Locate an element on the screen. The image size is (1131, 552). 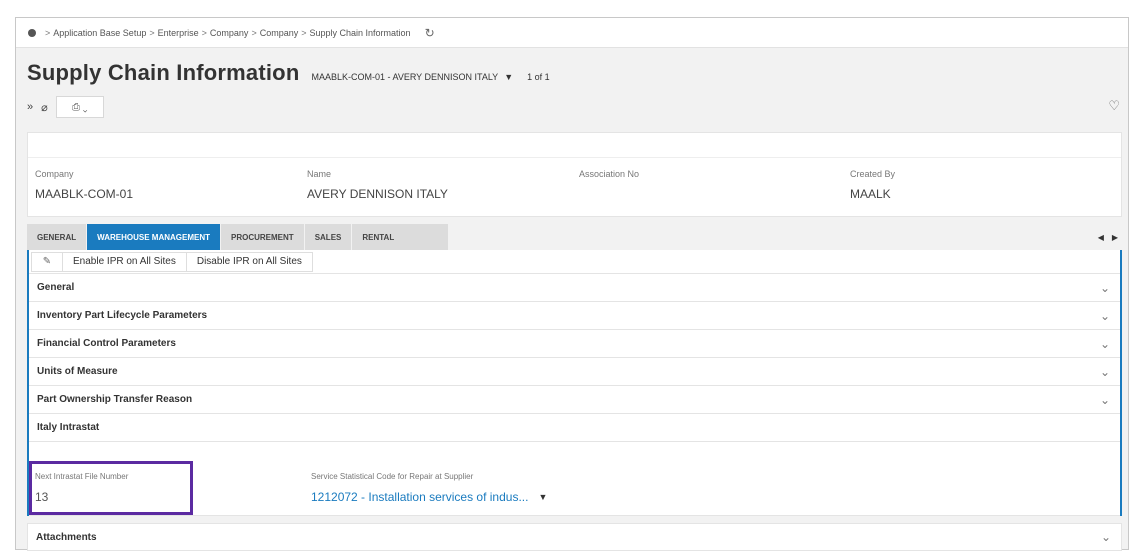
created-by-field: Created By MAALK is located at coordinates (872, 185).